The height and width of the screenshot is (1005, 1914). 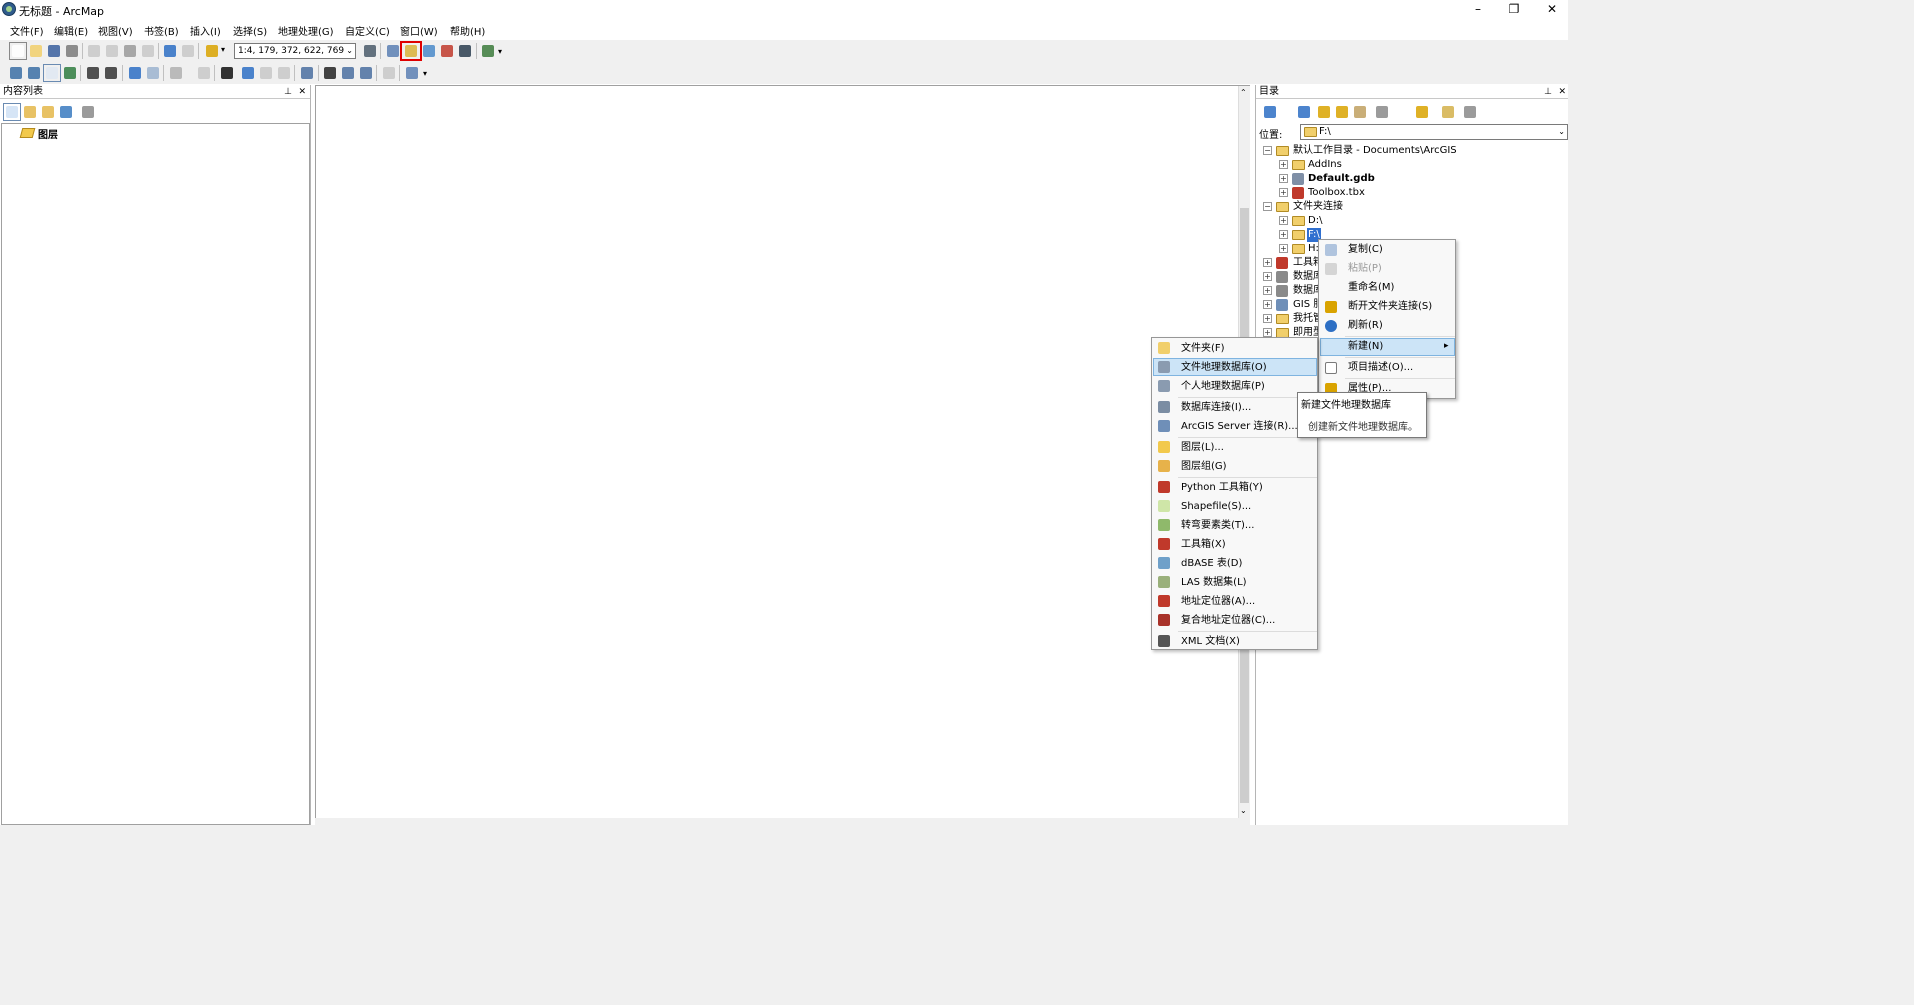 I want to click on catalog-list-icon, so click(x=1470, y=112).